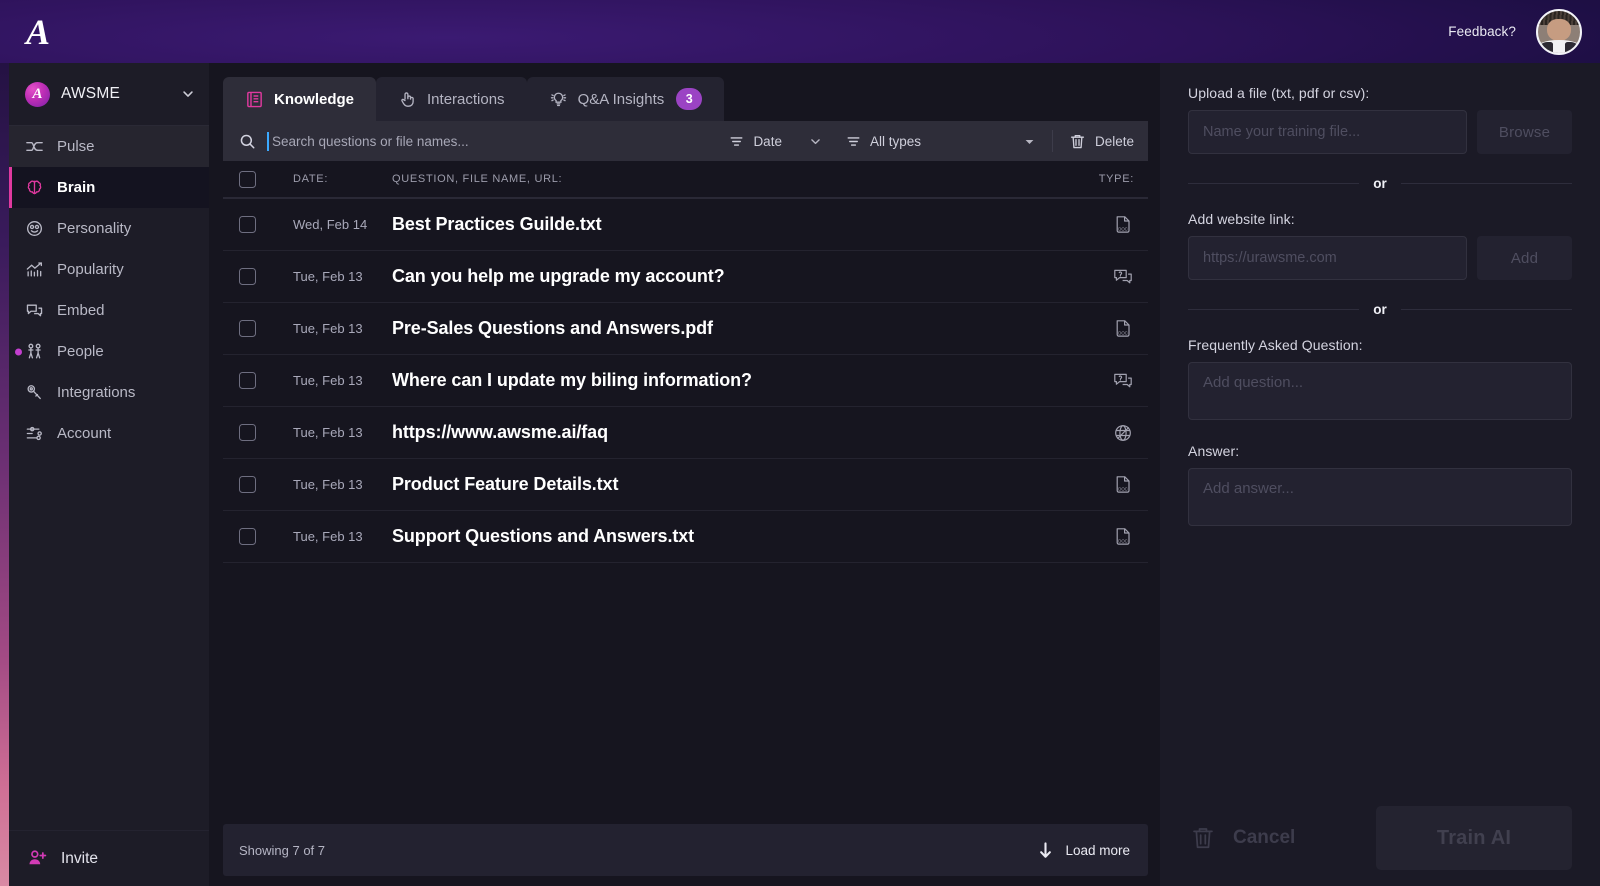 The image size is (1600, 886). I want to click on qa-type-icon, so click(1123, 277).